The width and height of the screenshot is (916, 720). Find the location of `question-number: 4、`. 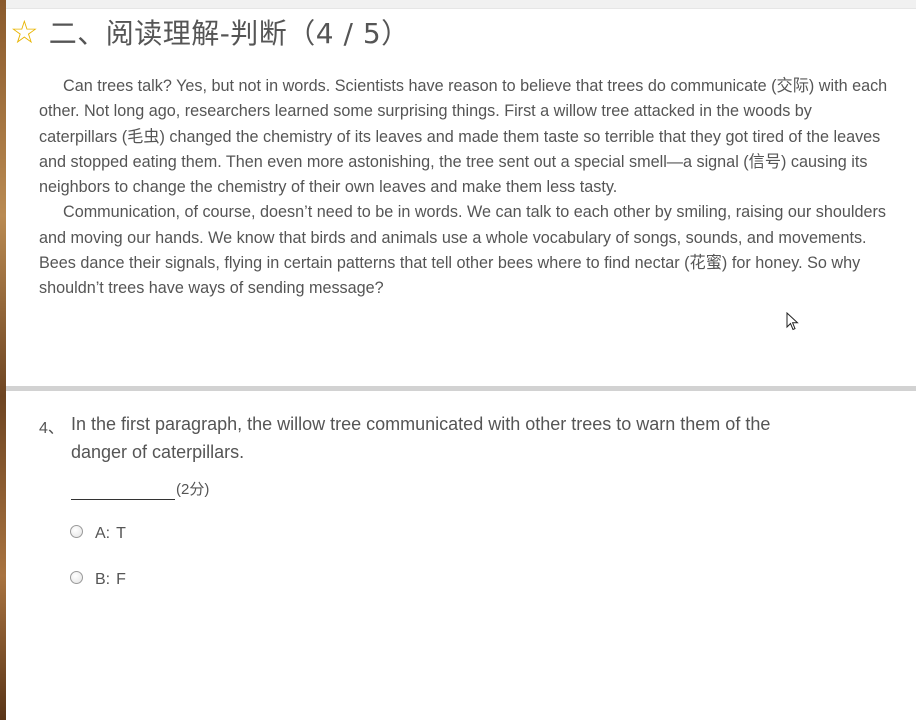

question-number: 4、 is located at coordinates (51, 428).